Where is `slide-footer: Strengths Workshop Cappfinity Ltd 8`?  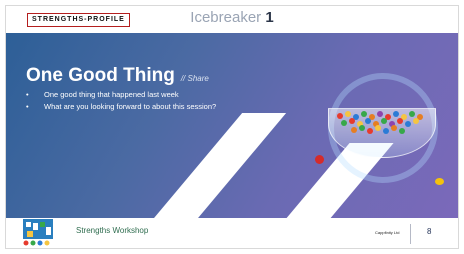
slide-footer: Strengths Workshop Cappfinity Ltd 8 is located at coordinates (232, 233).